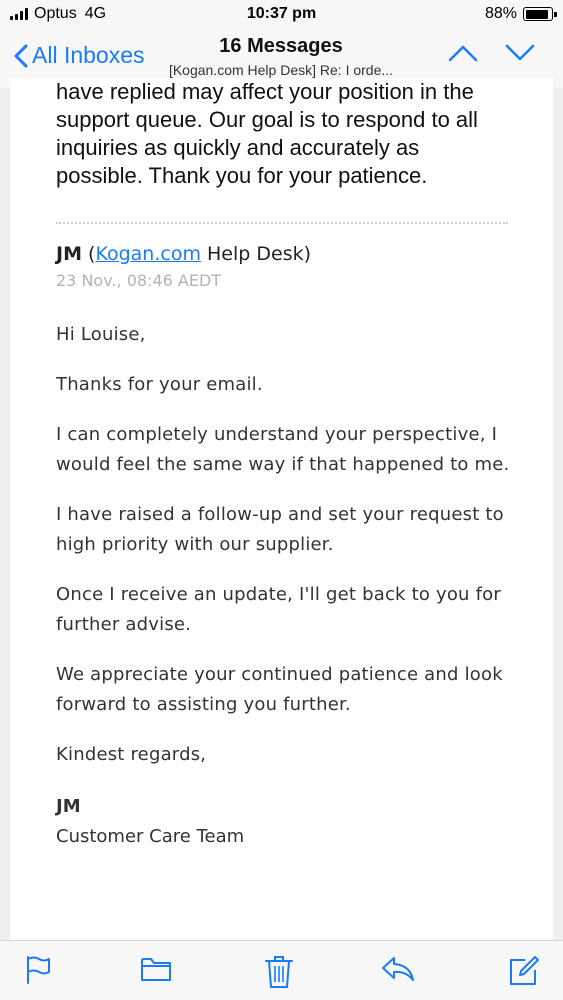  What do you see at coordinates (88, 55) in the screenshot?
I see `back-label: All Inboxes` at bounding box center [88, 55].